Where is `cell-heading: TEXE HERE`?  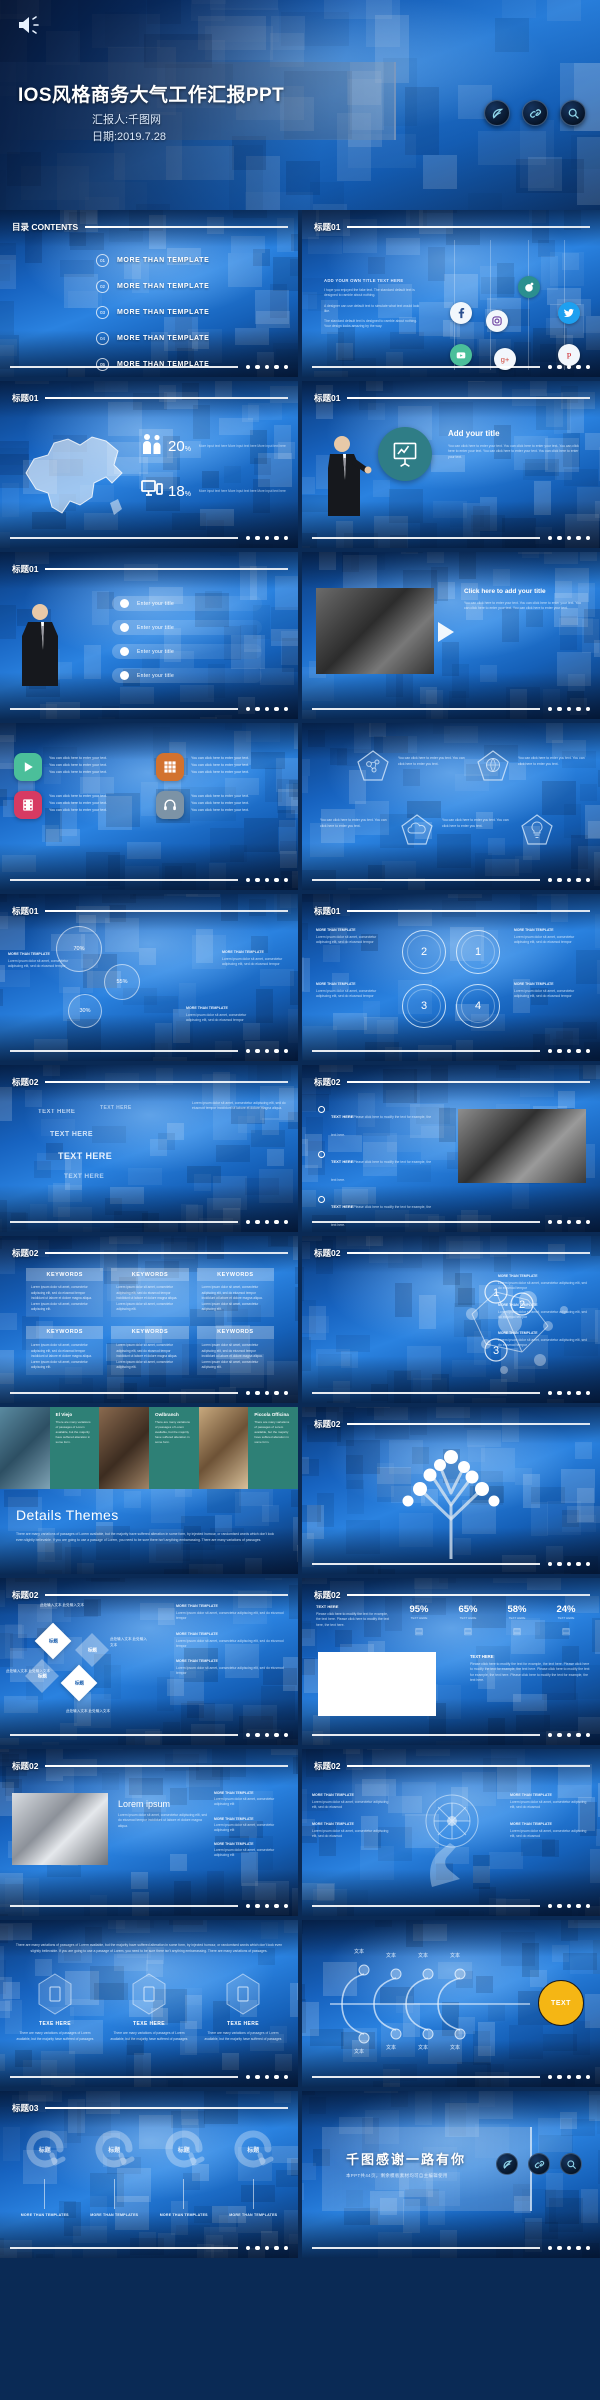
cell-heading: TEXE HERE is located at coordinates (55, 2024).